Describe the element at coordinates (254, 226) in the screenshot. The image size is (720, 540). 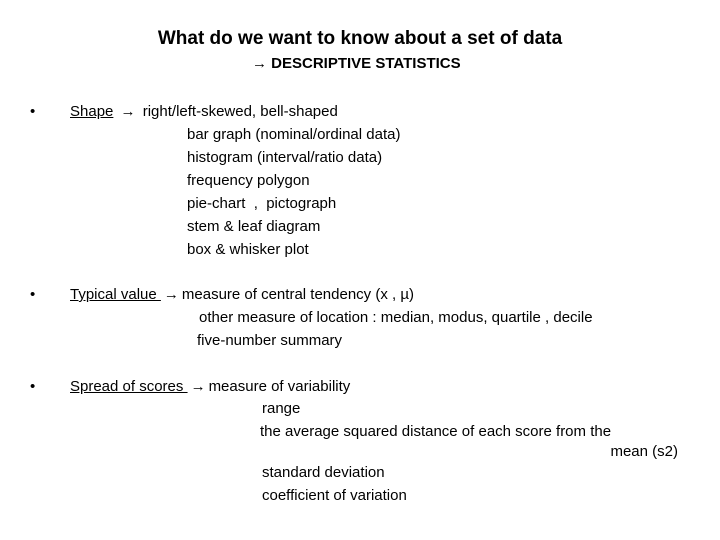
I see `list-item: stem & leaf diagram` at that location.